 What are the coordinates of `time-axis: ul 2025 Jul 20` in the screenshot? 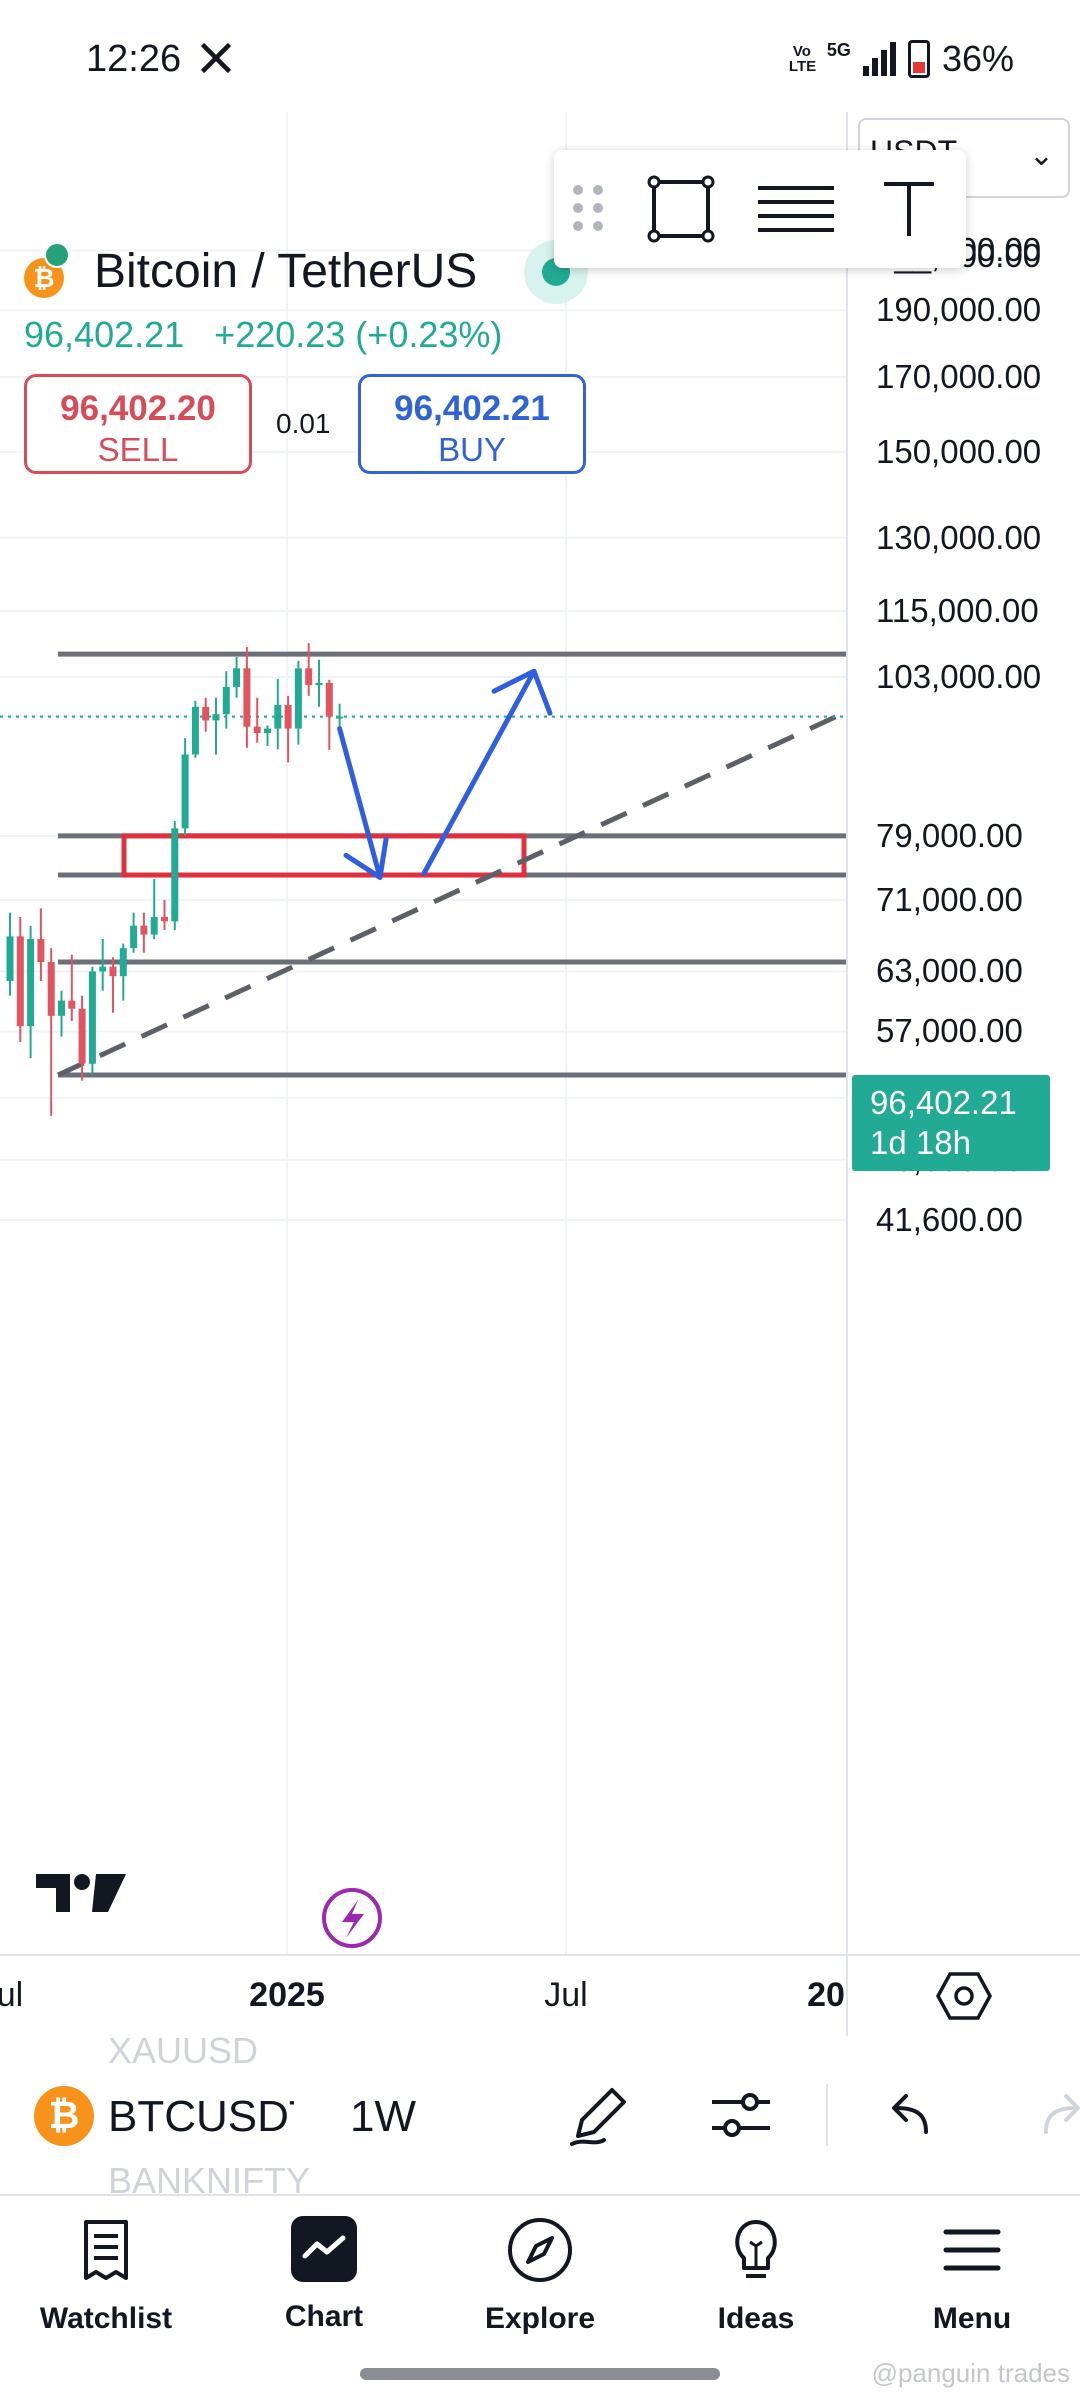 It's located at (540, 1995).